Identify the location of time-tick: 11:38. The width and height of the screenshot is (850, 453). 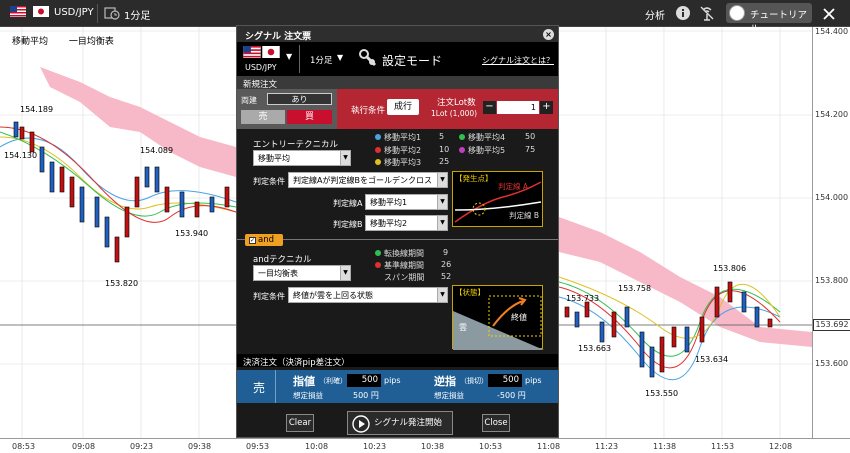
(665, 446).